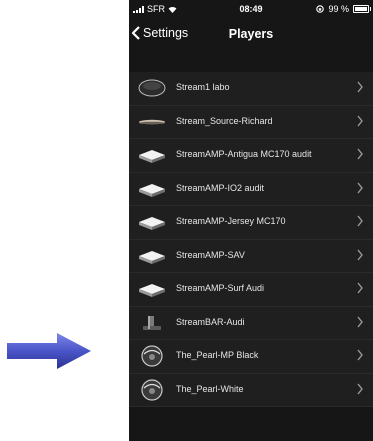 The width and height of the screenshot is (373, 441). What do you see at coordinates (362, 9) in the screenshot?
I see `battery-icon` at bounding box center [362, 9].